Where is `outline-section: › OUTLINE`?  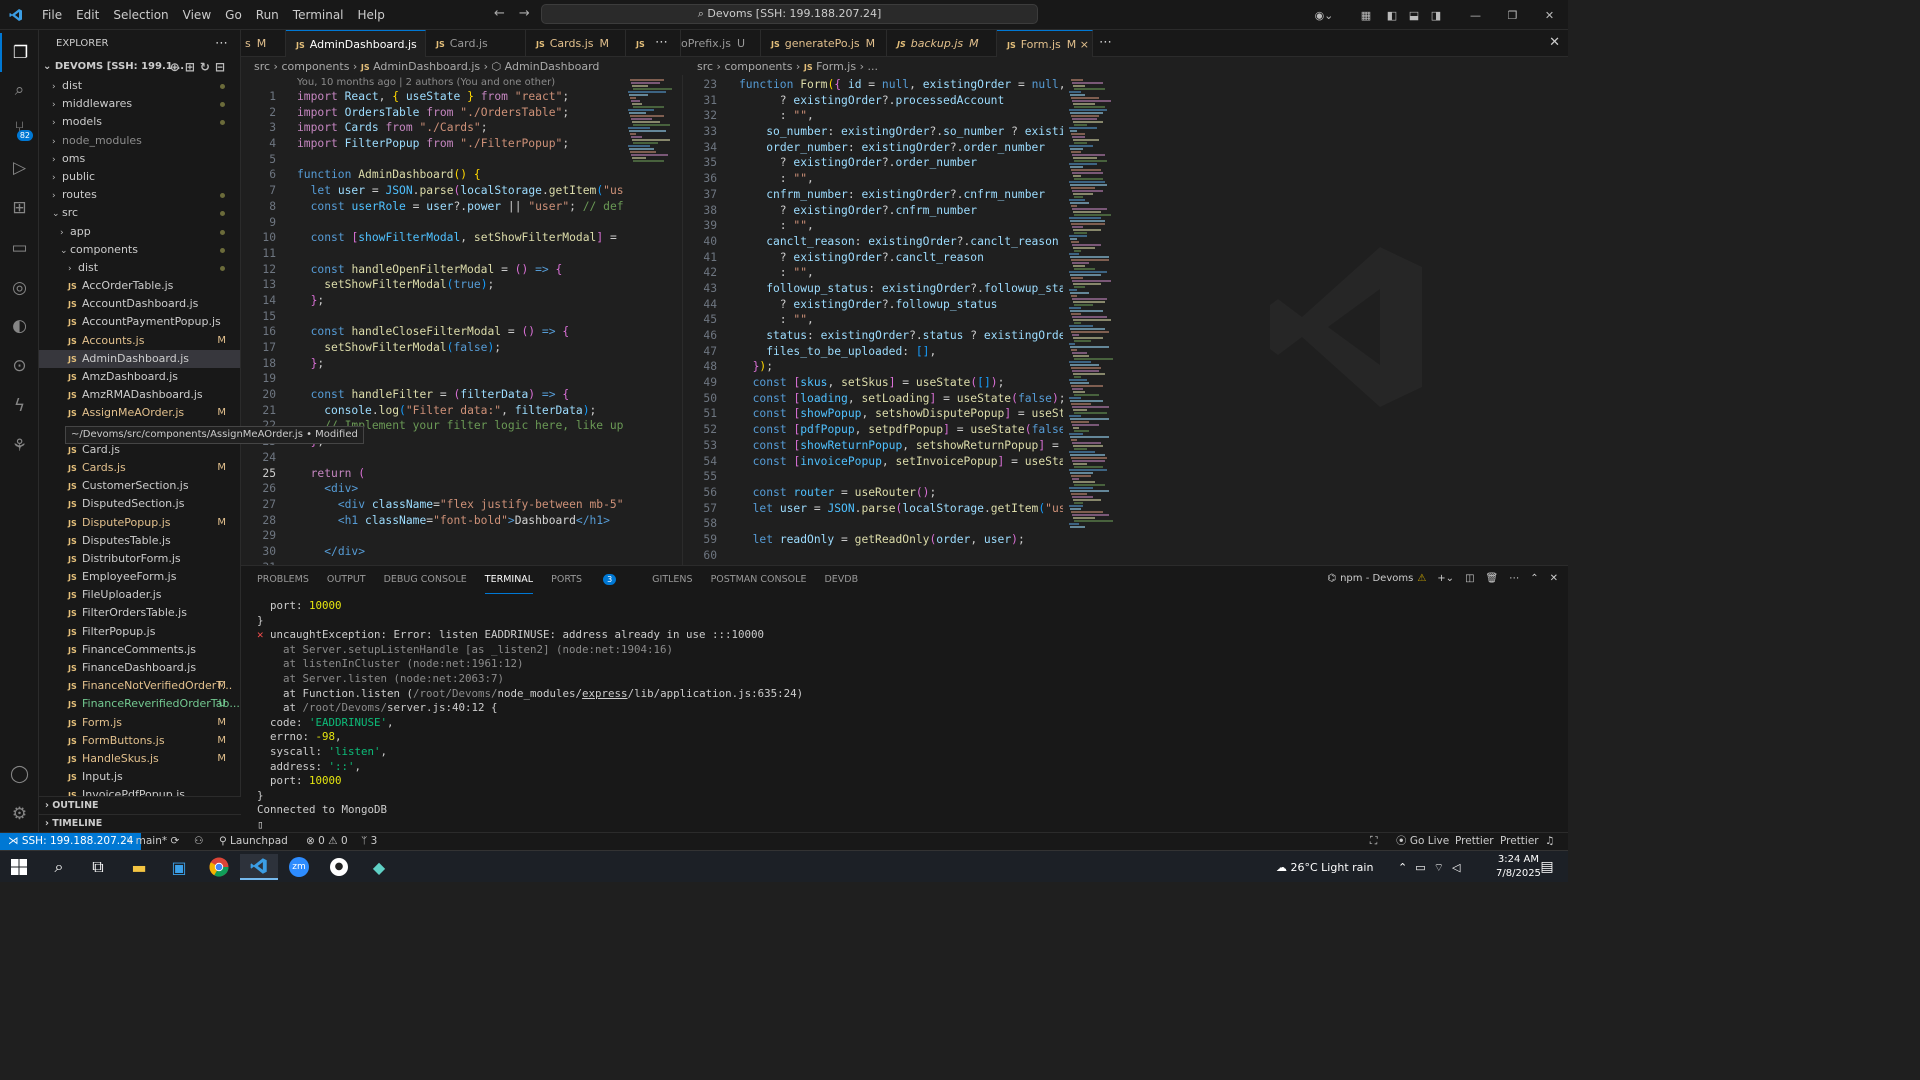
outline-section: › OUTLINE is located at coordinates (140, 805).